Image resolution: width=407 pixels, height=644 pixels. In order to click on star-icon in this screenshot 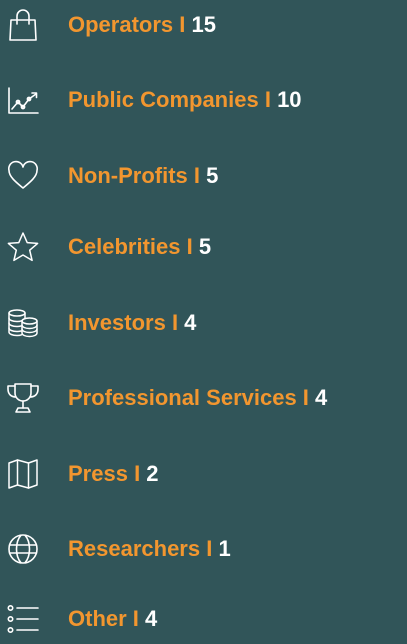, I will do `click(23, 247)`.